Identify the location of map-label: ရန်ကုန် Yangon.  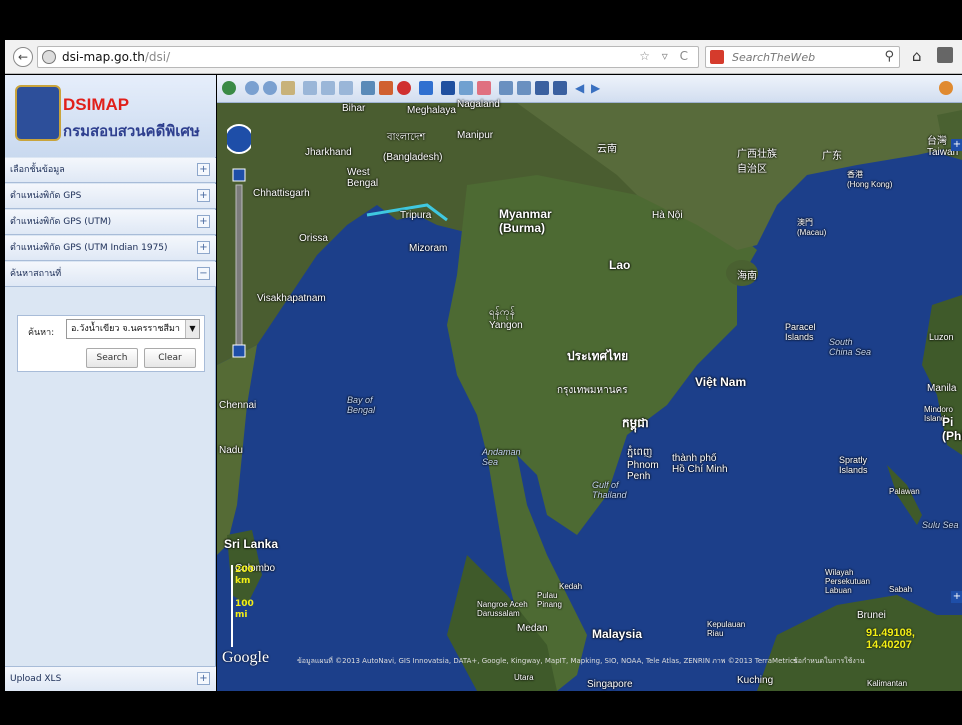
(506, 319).